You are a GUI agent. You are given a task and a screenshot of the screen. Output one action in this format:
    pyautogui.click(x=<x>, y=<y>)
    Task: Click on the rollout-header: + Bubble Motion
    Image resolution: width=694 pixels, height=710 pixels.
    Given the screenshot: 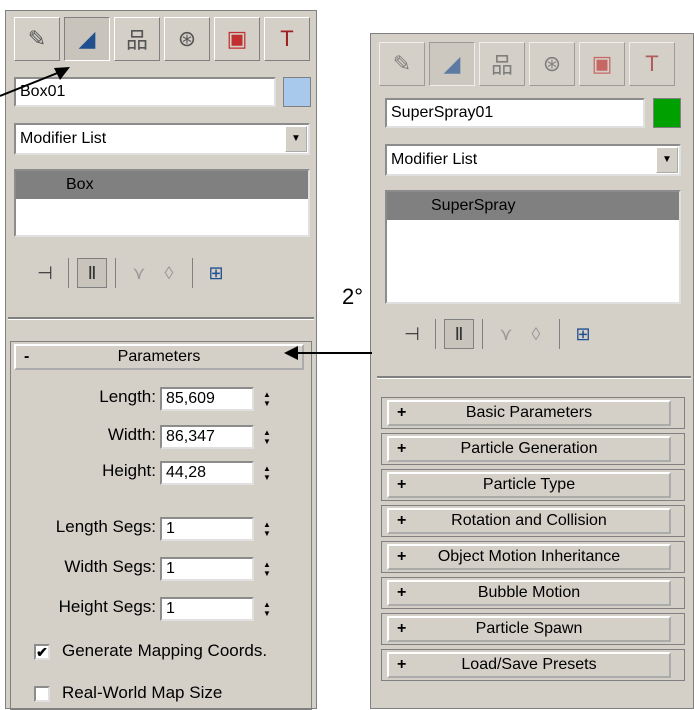 What is the action you would take?
    pyautogui.click(x=529, y=593)
    